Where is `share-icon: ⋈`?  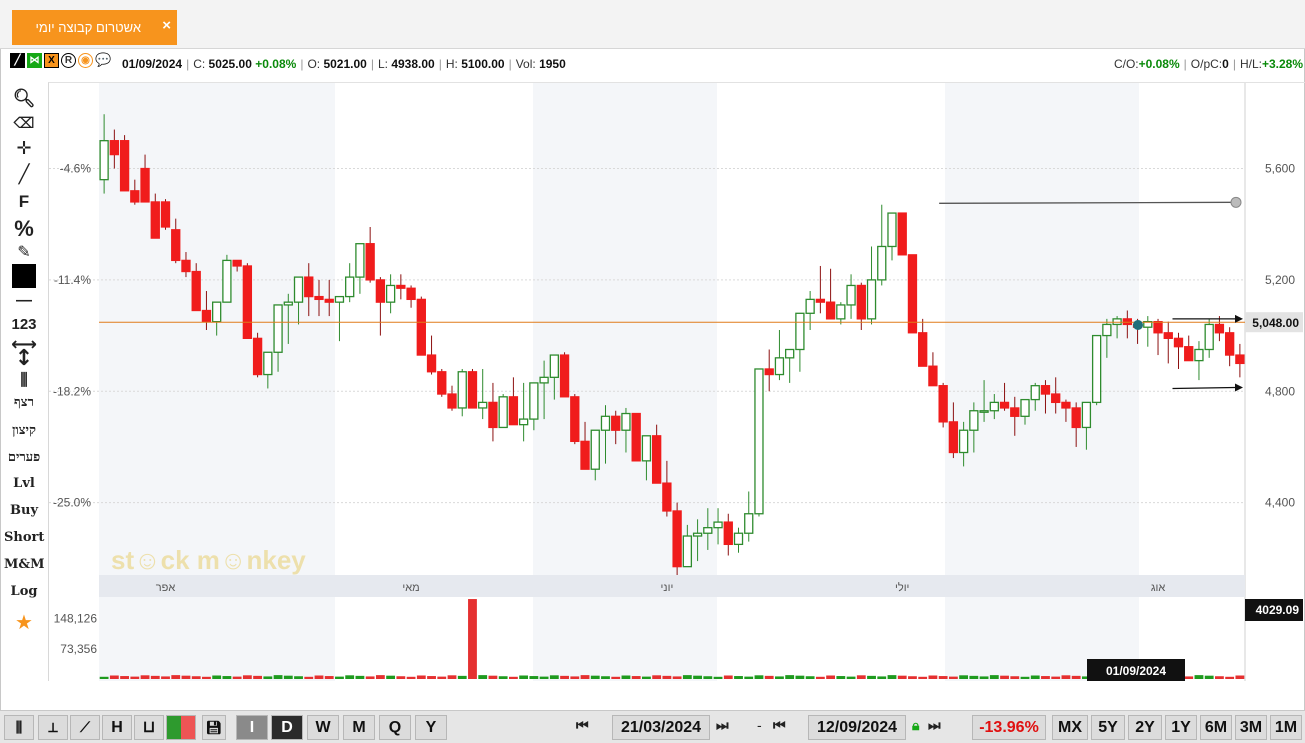 share-icon: ⋈ is located at coordinates (34, 60).